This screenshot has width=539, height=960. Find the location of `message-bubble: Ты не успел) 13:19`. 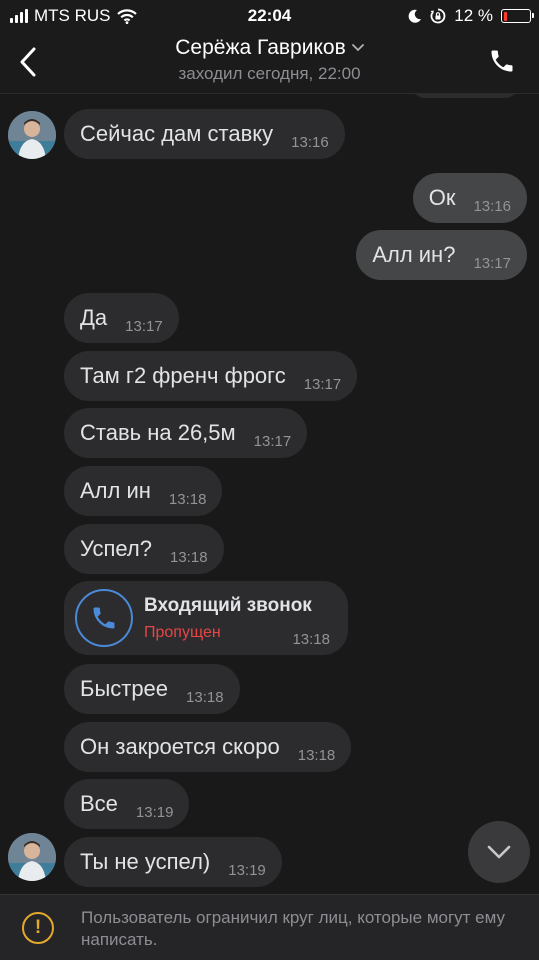

message-bubble: Ты не успел) 13:19 is located at coordinates (173, 862).